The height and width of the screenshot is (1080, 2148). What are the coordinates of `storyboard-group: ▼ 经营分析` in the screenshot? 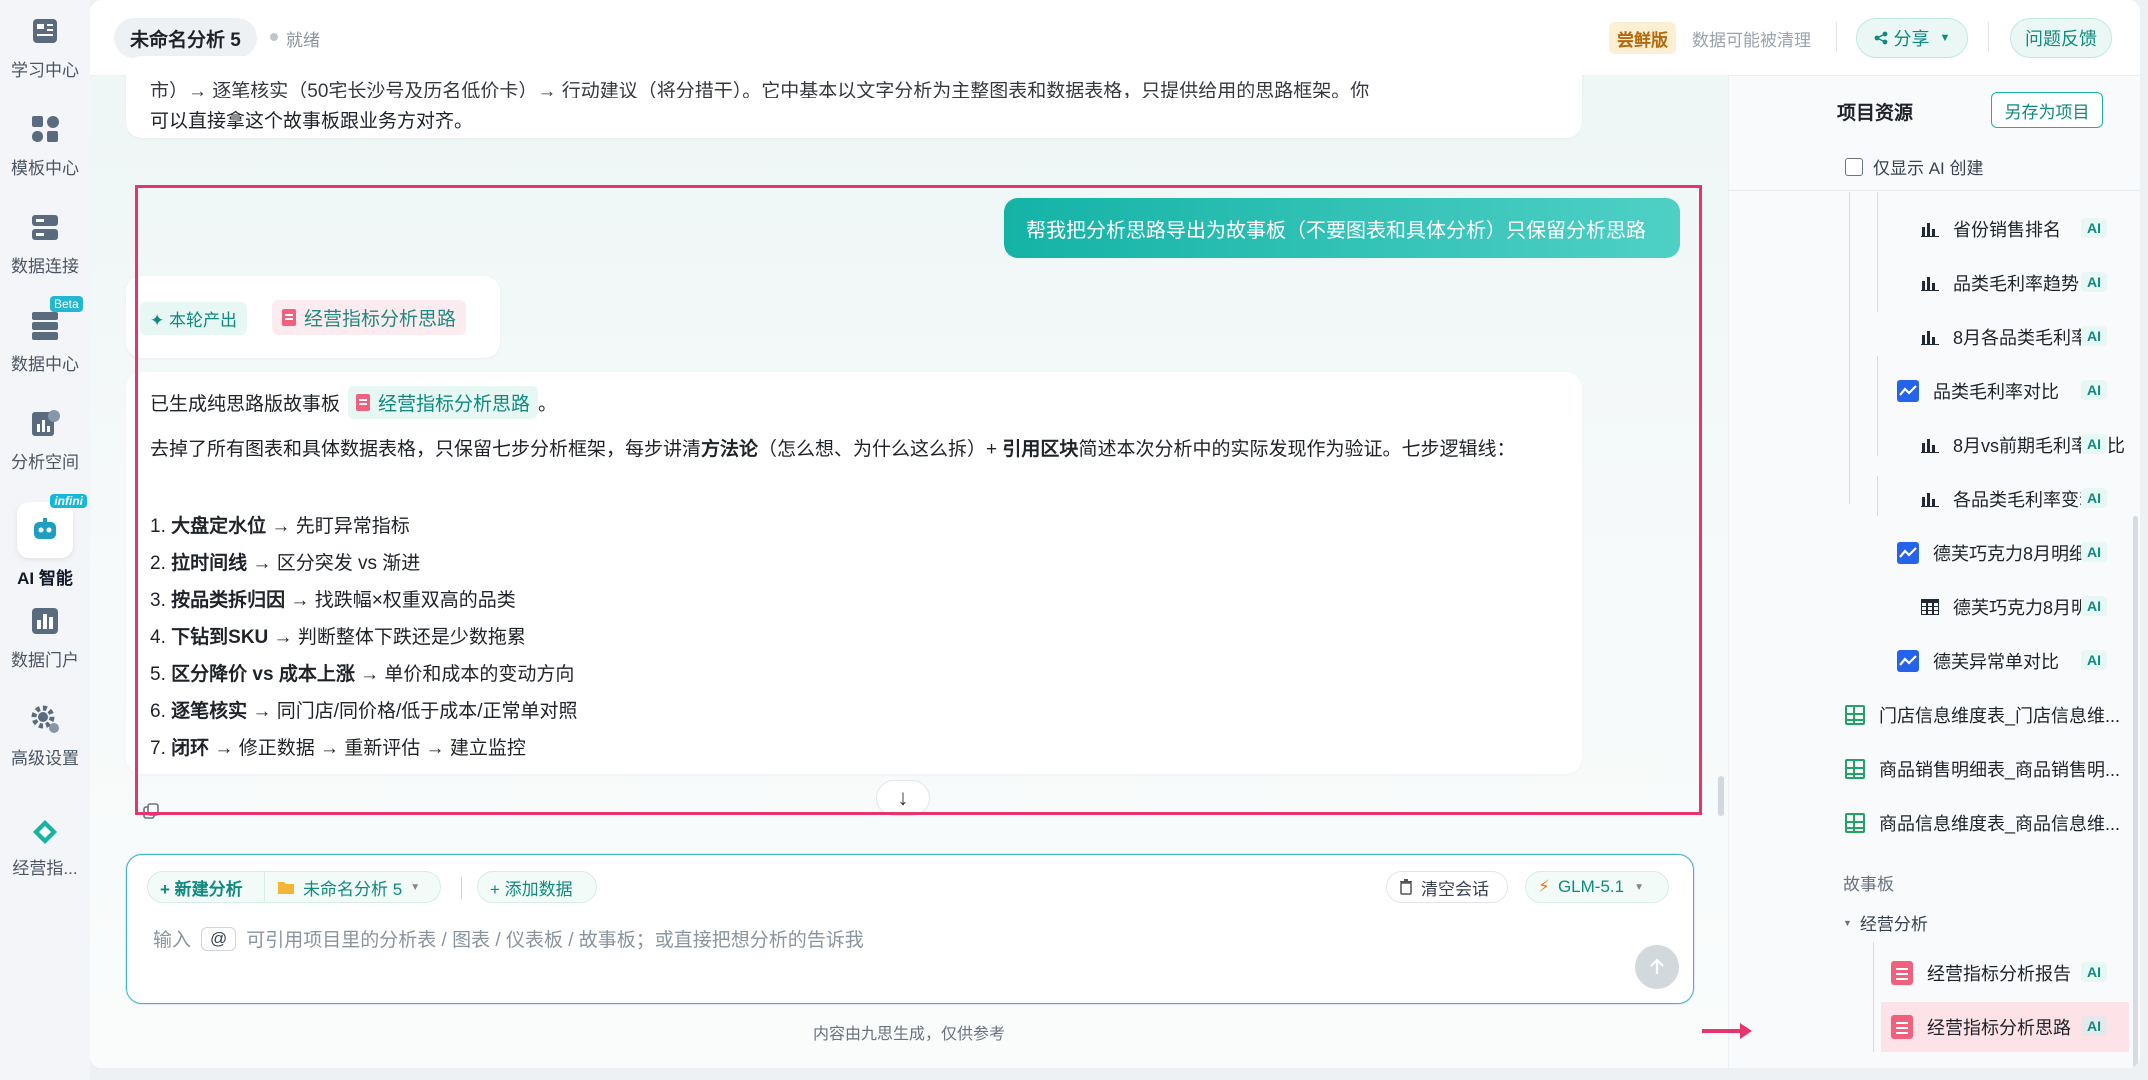 It's located at (1885, 922).